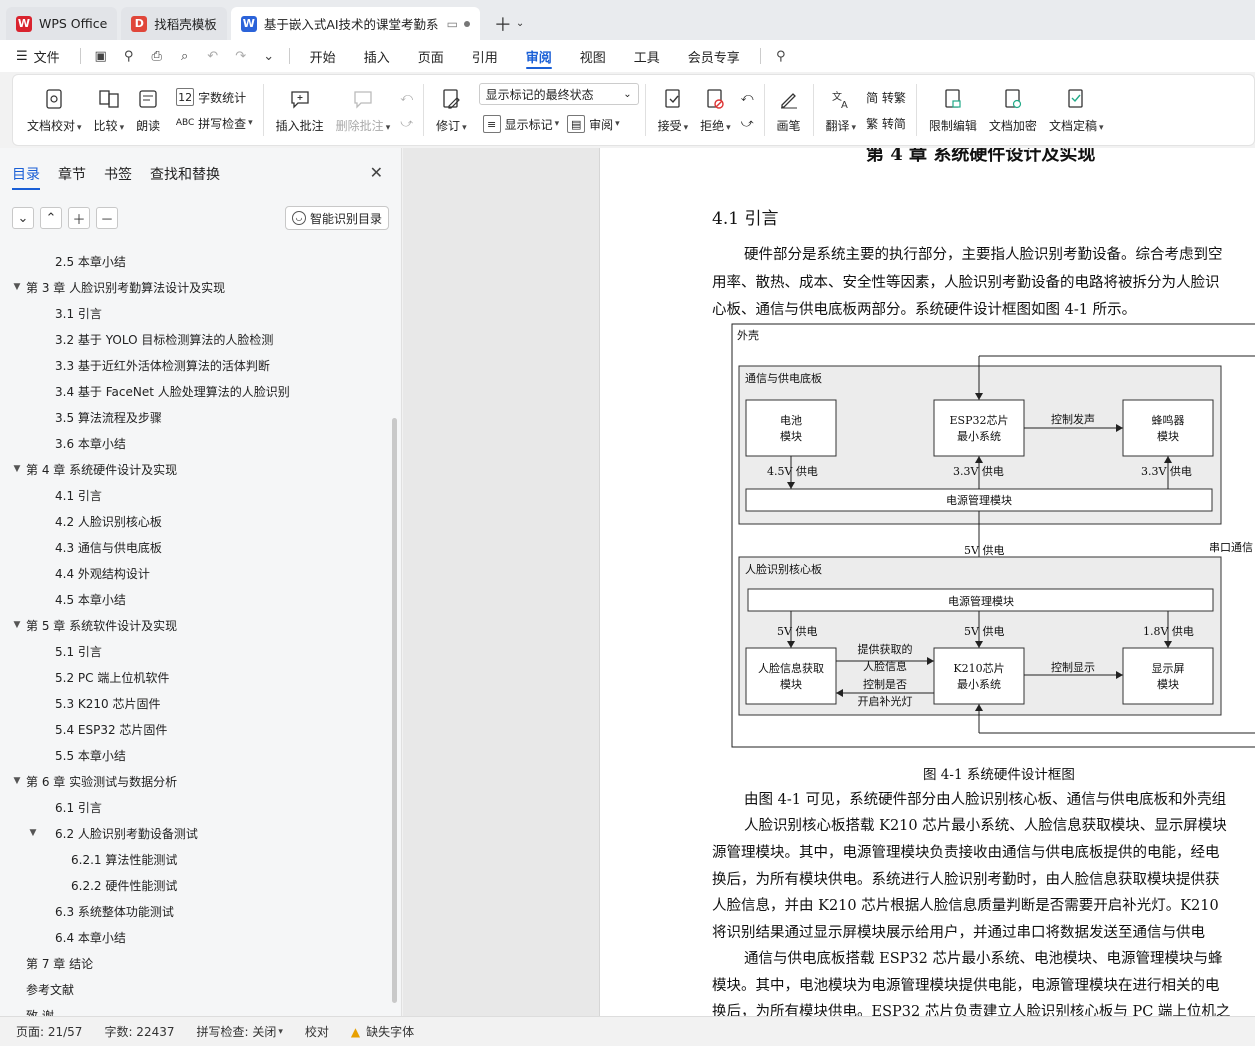 This screenshot has height=1046, width=1255. What do you see at coordinates (54, 110) in the screenshot?
I see `doc-check-button: 文档校对 ▾` at bounding box center [54, 110].